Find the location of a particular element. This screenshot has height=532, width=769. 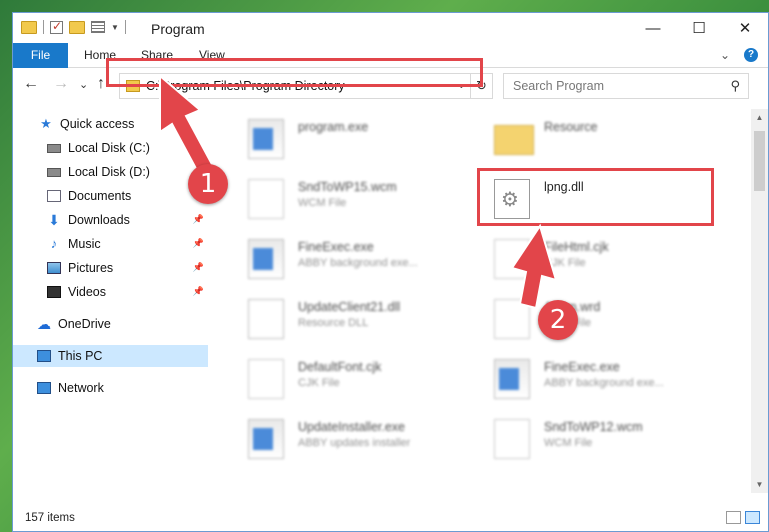

file-name: UpdateInstaller.exe is located at coordinates (352, 427).